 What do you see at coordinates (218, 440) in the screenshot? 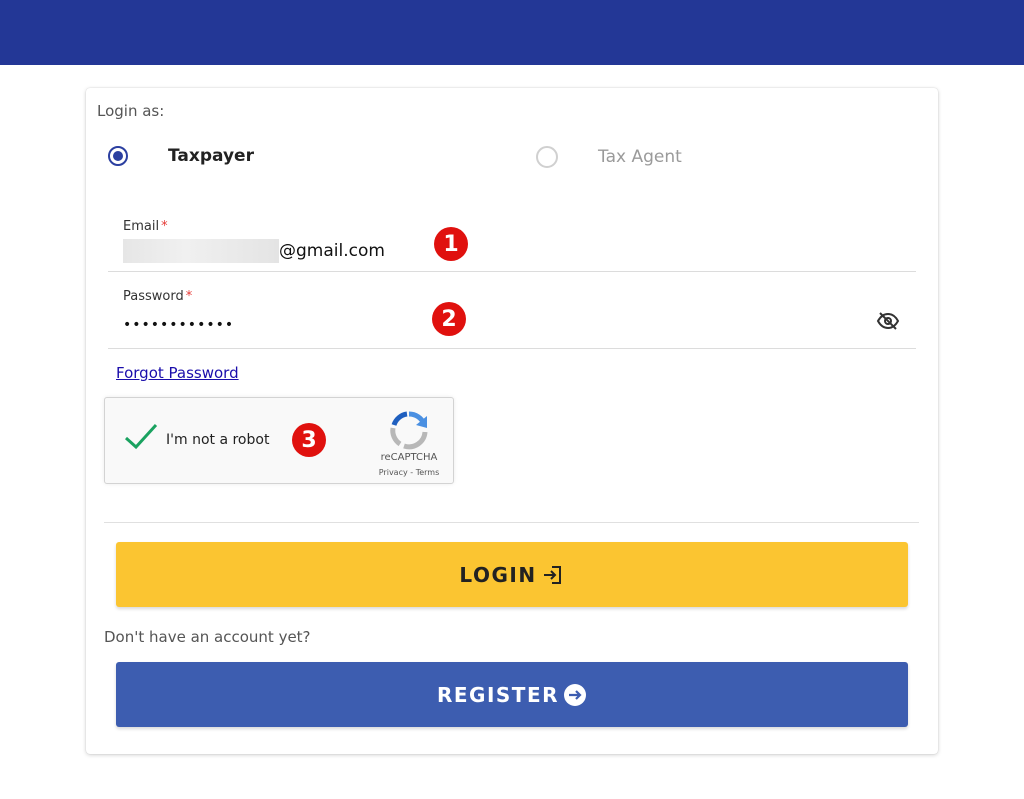
I see `recaptcha-label: I'm not a robot` at bounding box center [218, 440].